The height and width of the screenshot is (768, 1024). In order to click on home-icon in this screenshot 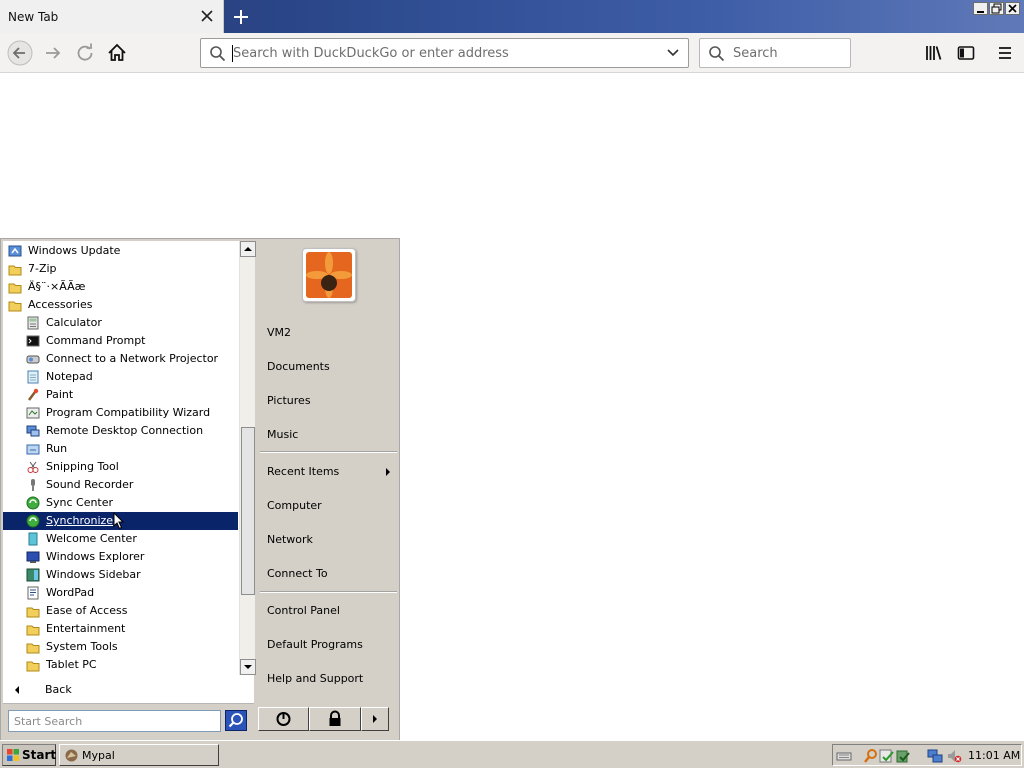, I will do `click(117, 53)`.